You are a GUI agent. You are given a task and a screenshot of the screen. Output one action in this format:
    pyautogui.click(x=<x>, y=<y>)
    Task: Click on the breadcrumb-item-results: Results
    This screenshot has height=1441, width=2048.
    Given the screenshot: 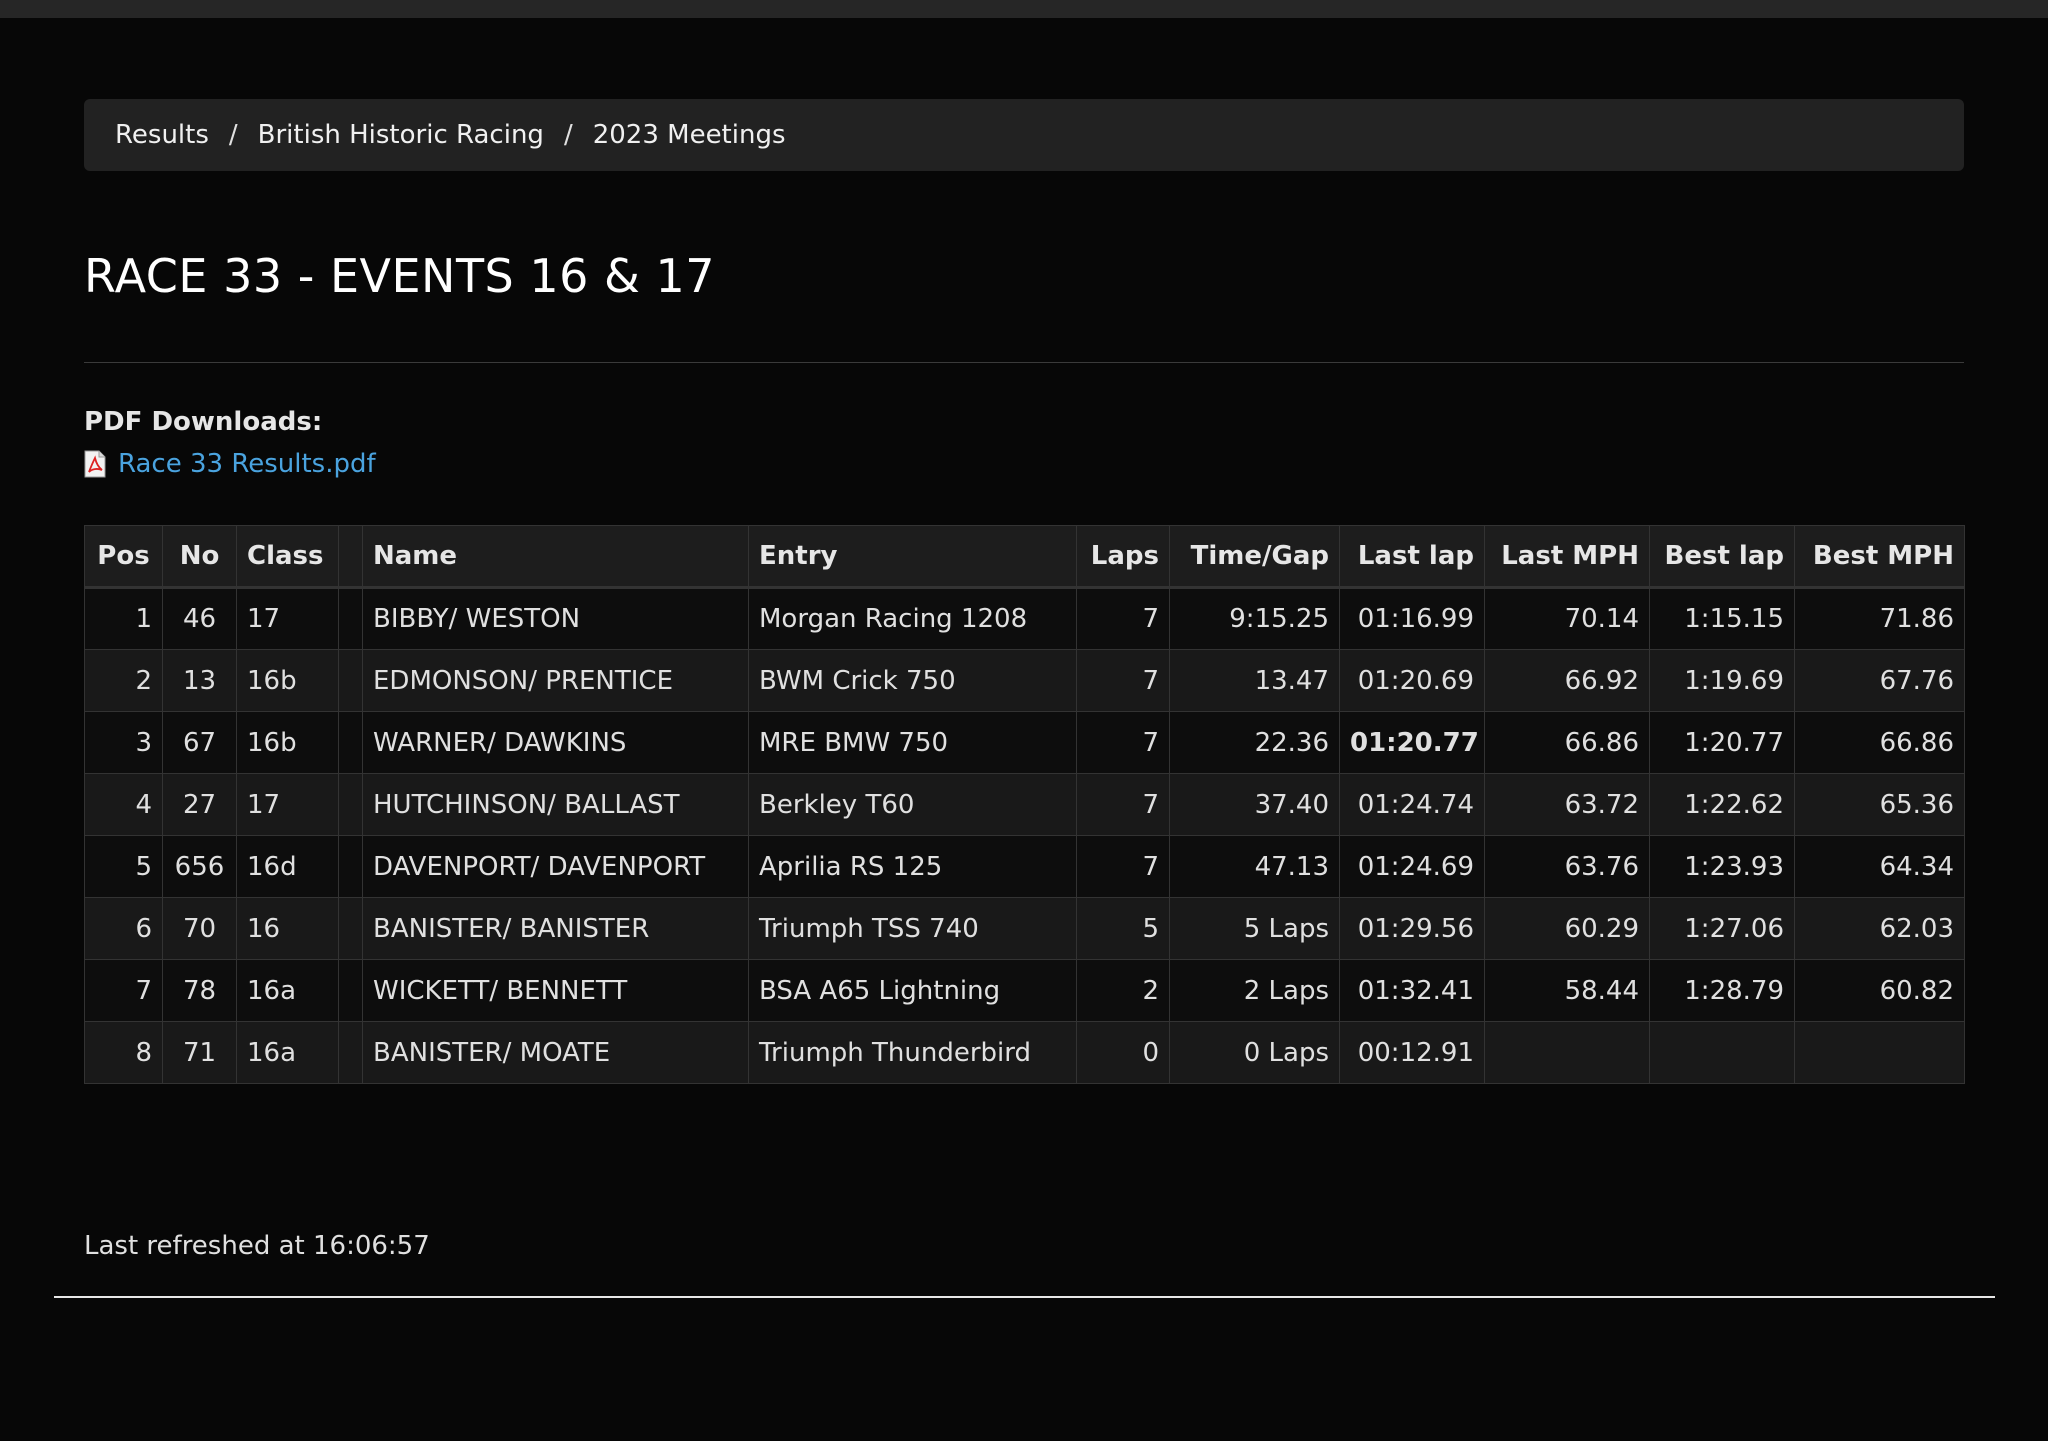 What is the action you would take?
    pyautogui.click(x=162, y=135)
    